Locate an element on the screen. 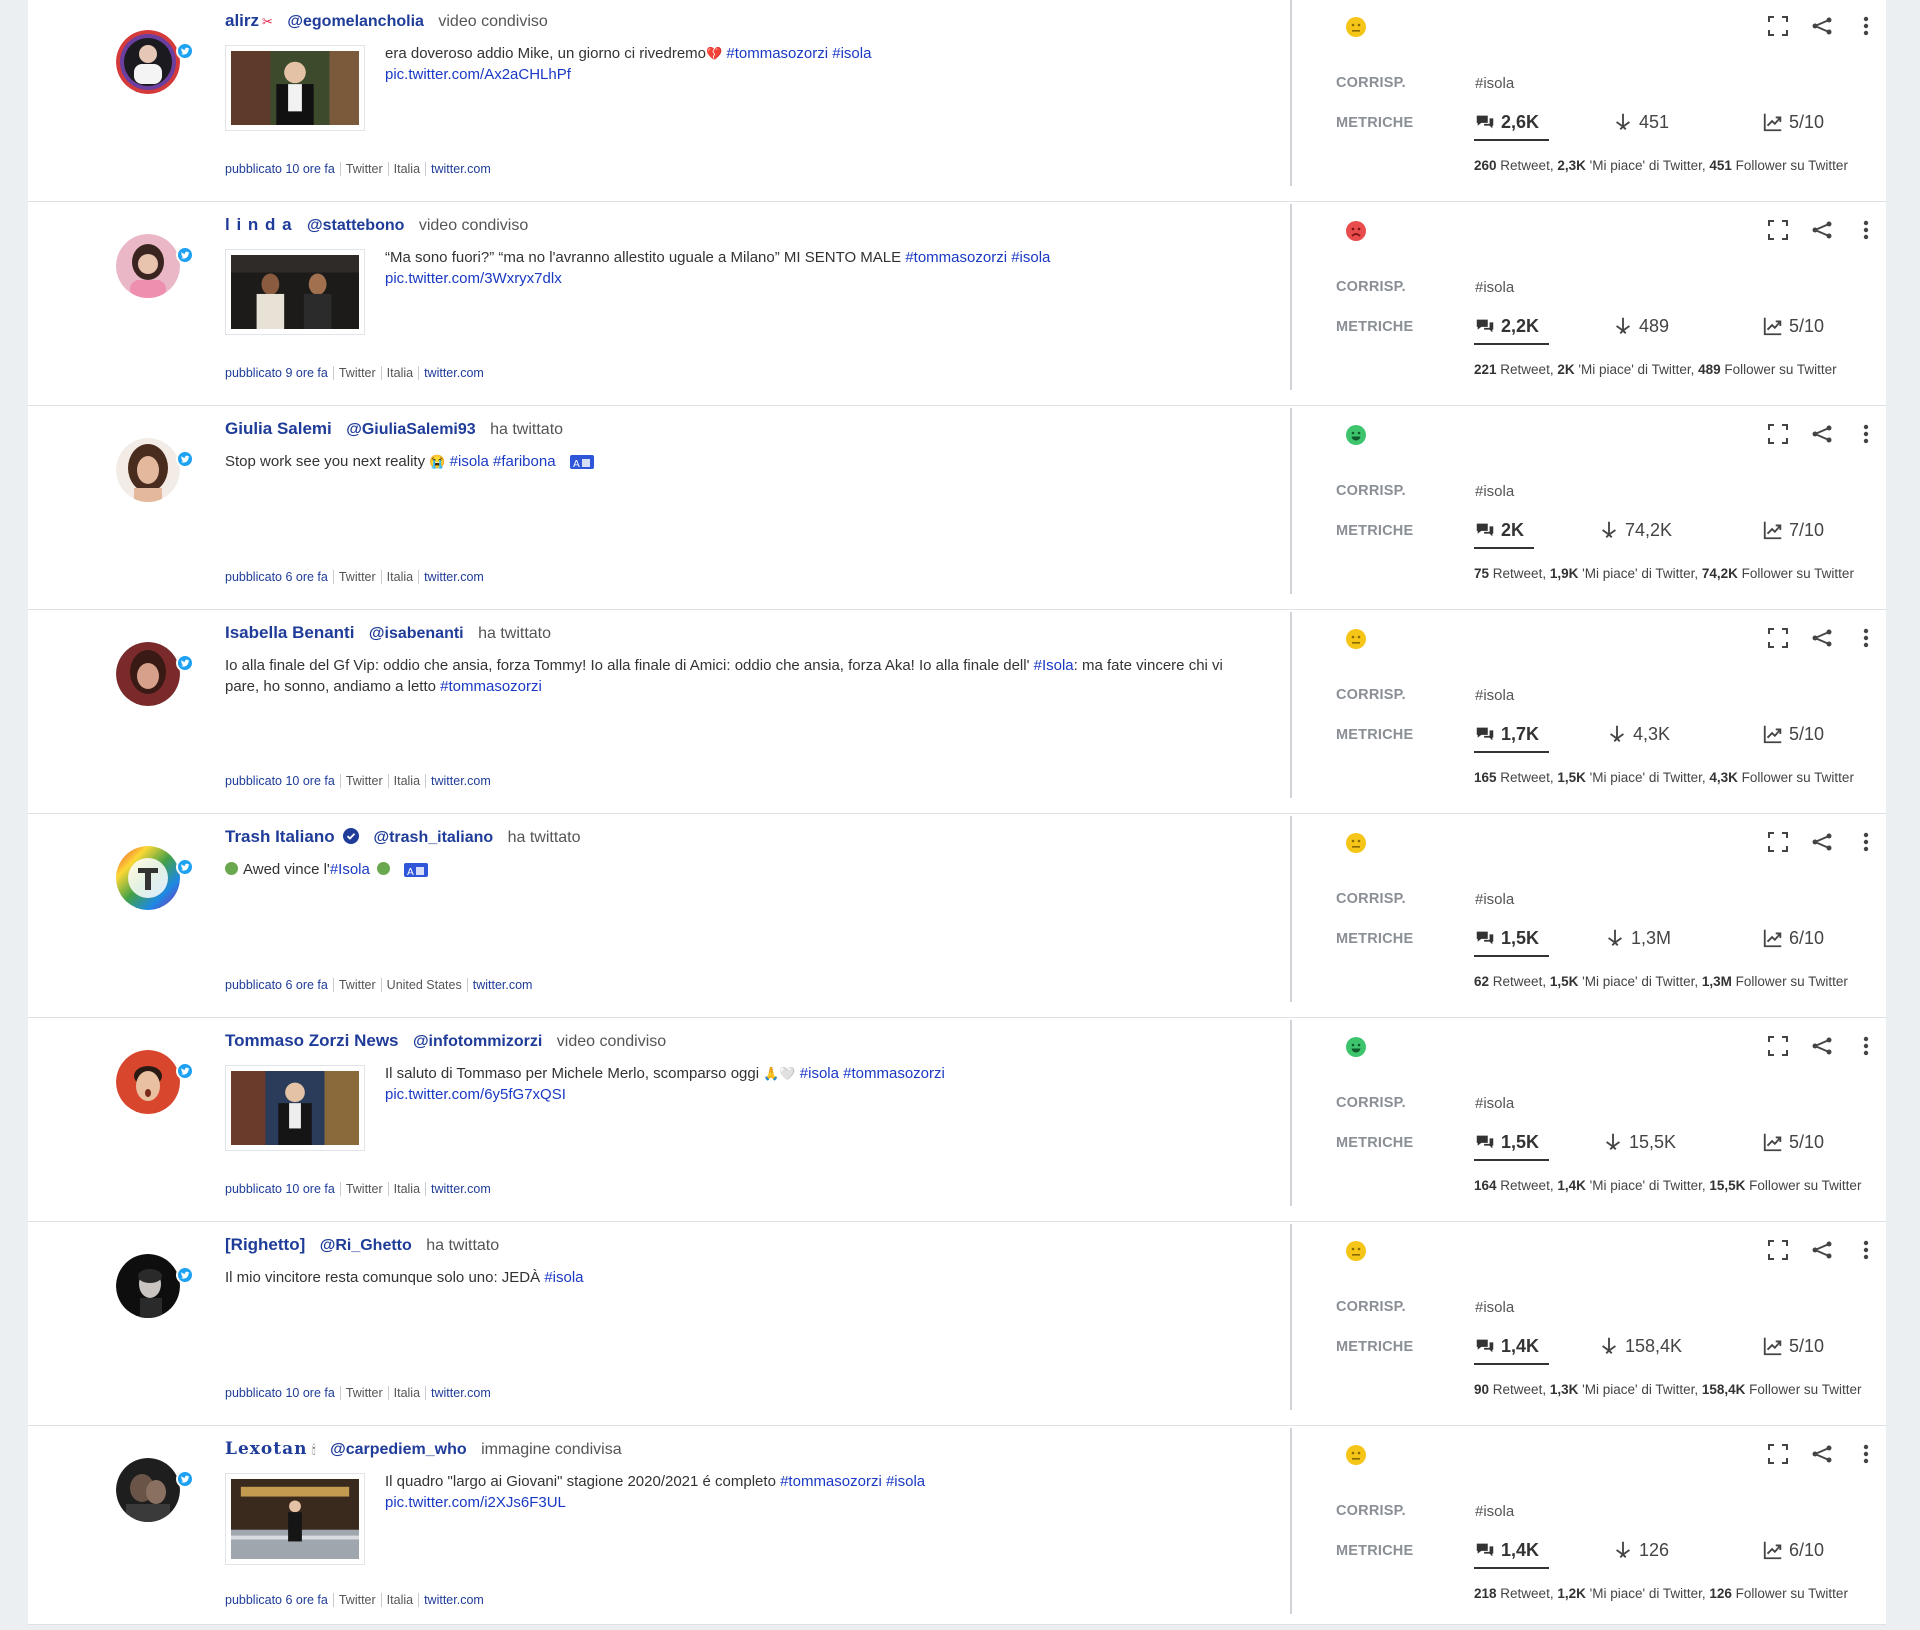 This screenshot has height=1630, width=1920. post-link: pic.twitter.com/6y5fG7xQSI is located at coordinates (475, 1094).